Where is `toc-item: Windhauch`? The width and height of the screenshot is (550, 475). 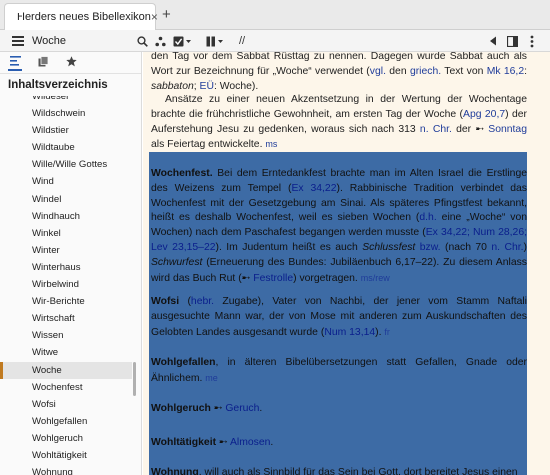 toc-item: Windhauch is located at coordinates (66, 216).